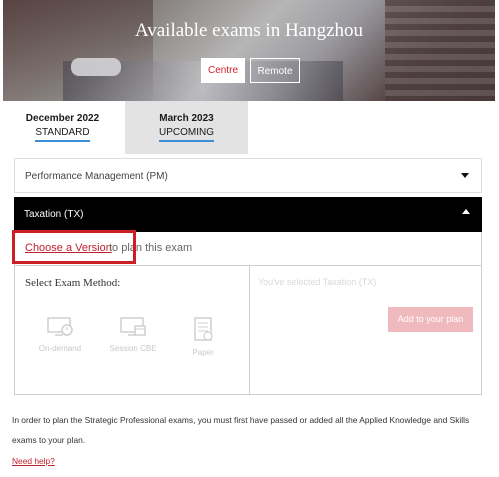 This screenshot has height=477, width=499. What do you see at coordinates (246, 248) in the screenshot?
I see `choose-version-row: Choose a Version to plan this exam` at bounding box center [246, 248].